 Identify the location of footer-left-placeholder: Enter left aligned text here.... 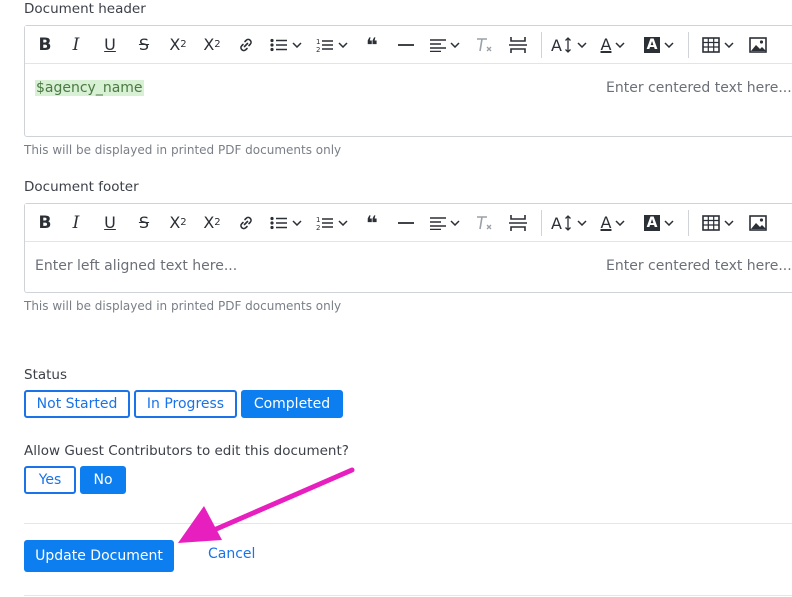
(136, 266).